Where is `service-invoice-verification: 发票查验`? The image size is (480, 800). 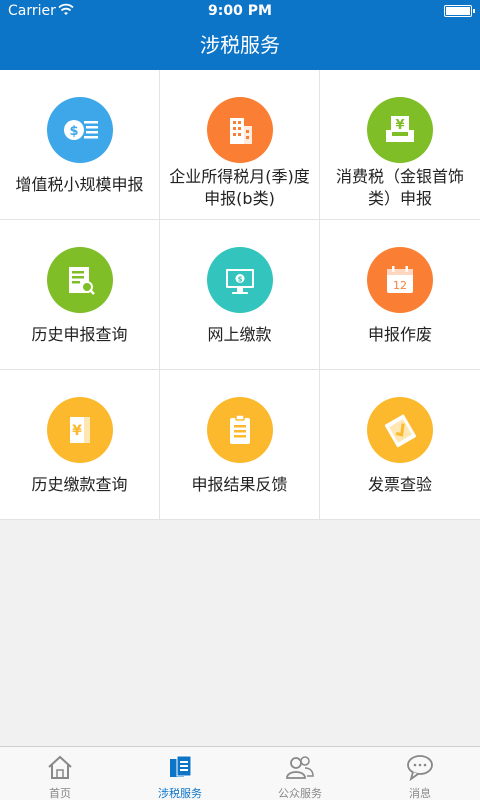 service-invoice-verification: 发票查验 is located at coordinates (400, 445).